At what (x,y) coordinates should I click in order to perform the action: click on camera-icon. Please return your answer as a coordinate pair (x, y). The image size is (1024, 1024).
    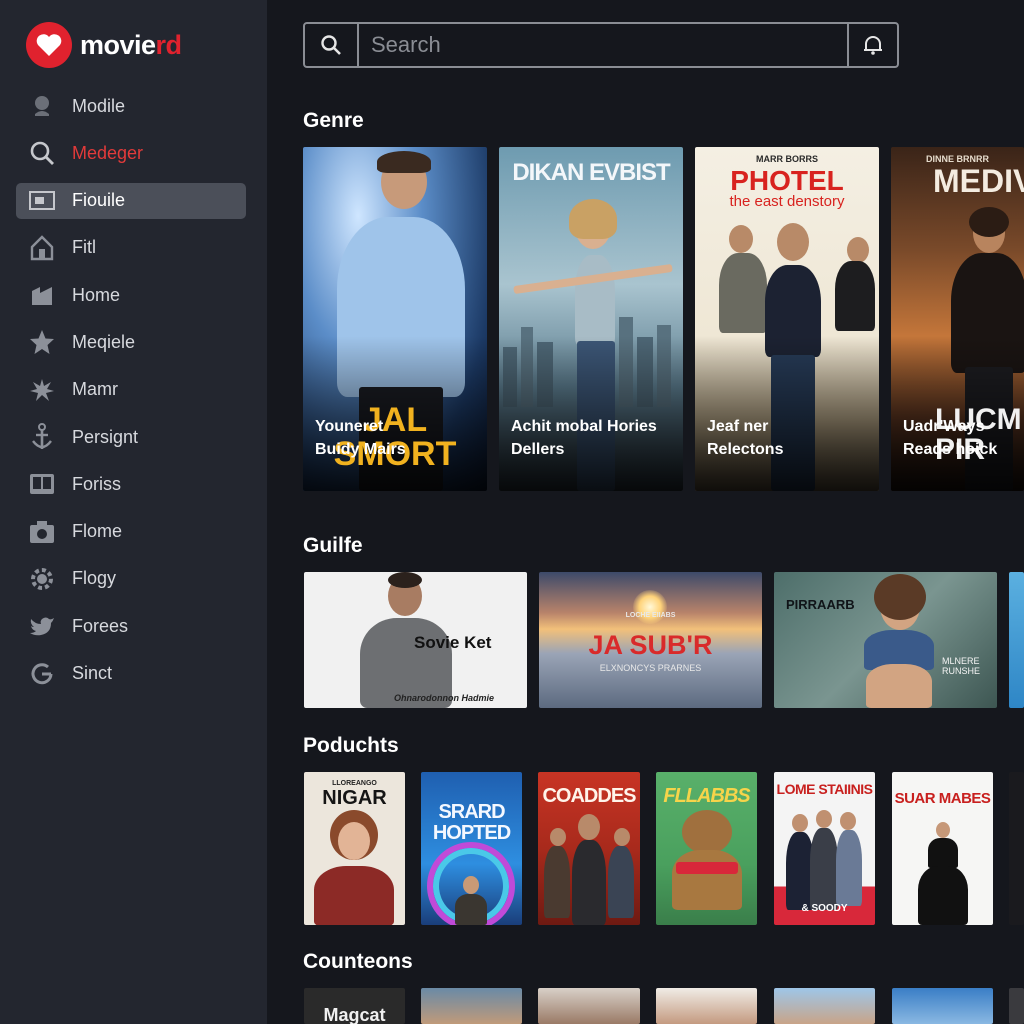
    Looking at the image, I should click on (42, 532).